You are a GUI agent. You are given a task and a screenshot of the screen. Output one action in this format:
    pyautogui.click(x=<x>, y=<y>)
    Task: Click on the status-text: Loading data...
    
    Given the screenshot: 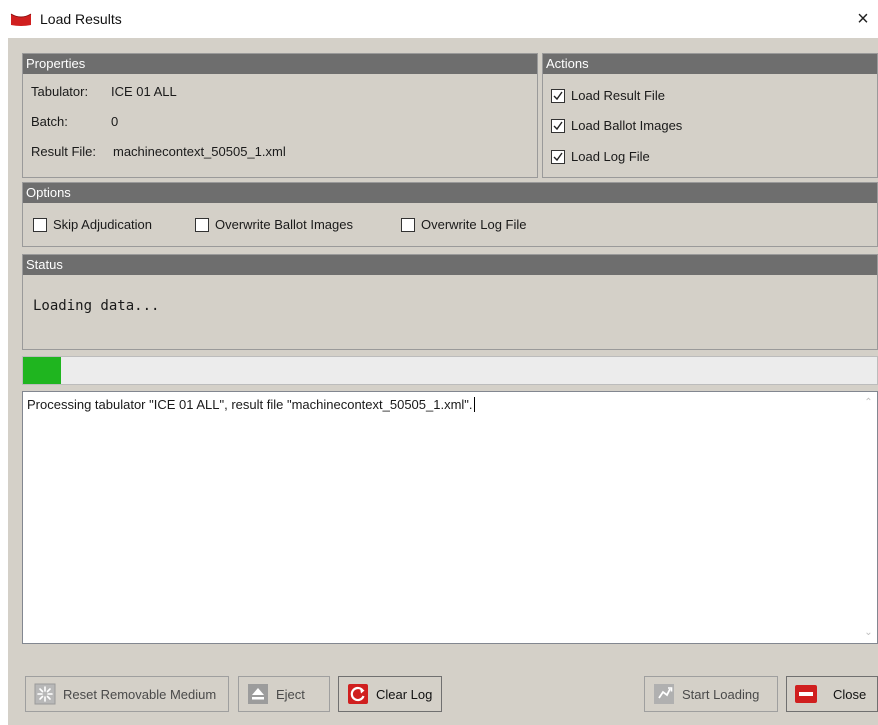 What is the action you would take?
    pyautogui.click(x=96, y=306)
    